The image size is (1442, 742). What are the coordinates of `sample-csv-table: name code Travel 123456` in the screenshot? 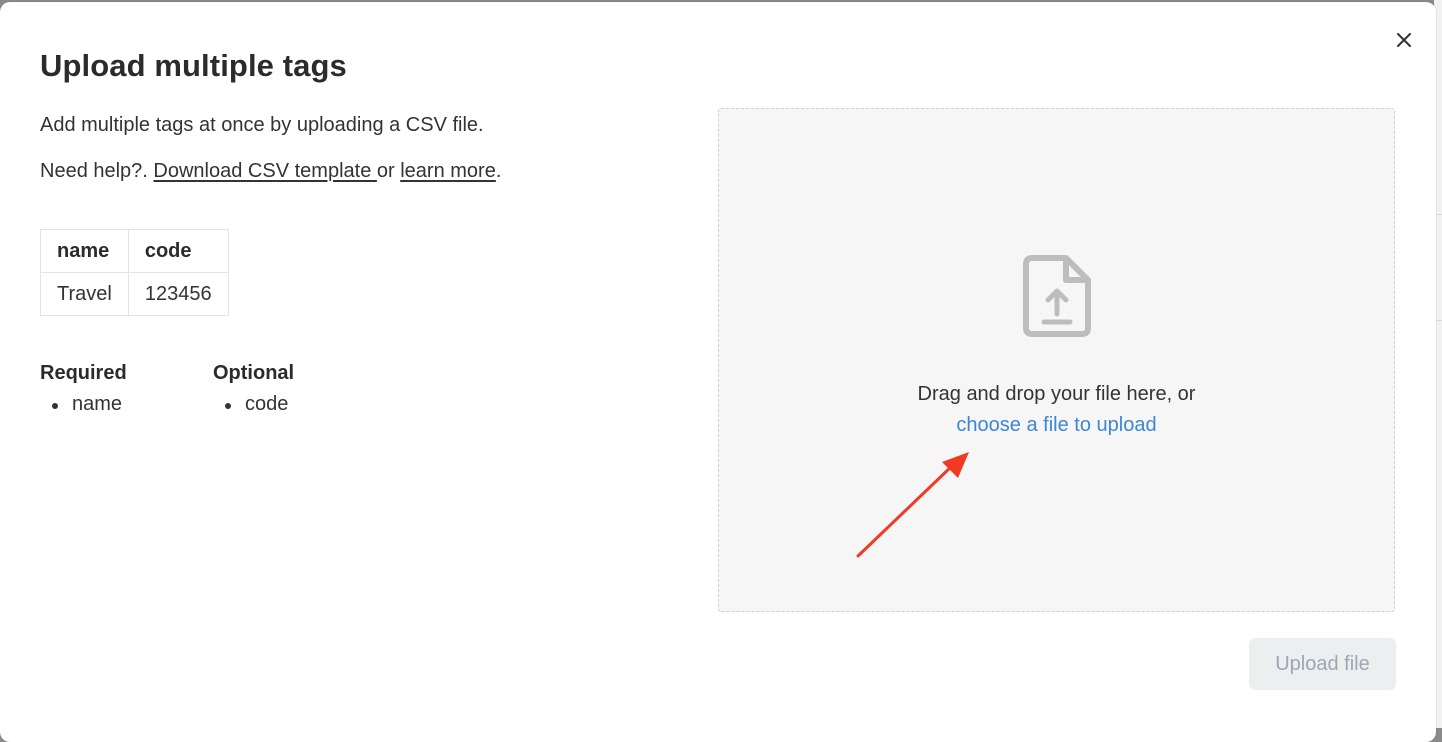 It's located at (134, 272).